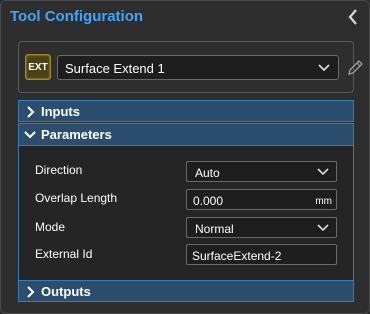 The width and height of the screenshot is (370, 314). I want to click on collapse-panel-button, so click(353, 17).